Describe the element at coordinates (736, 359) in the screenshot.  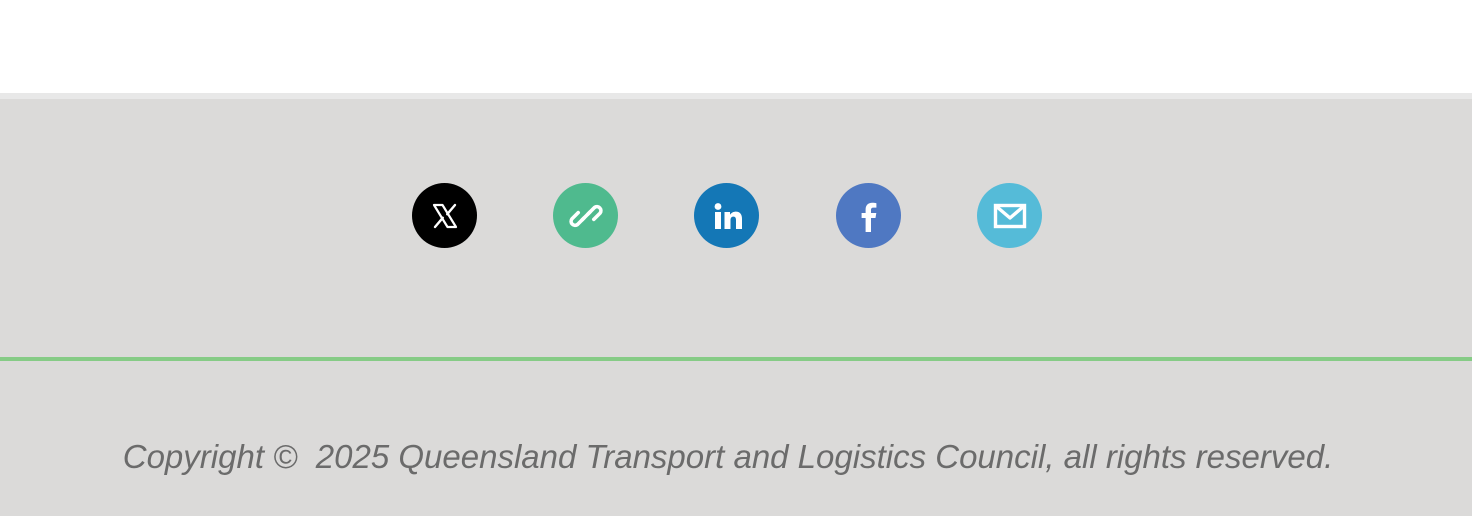
I see `footer-divider` at that location.